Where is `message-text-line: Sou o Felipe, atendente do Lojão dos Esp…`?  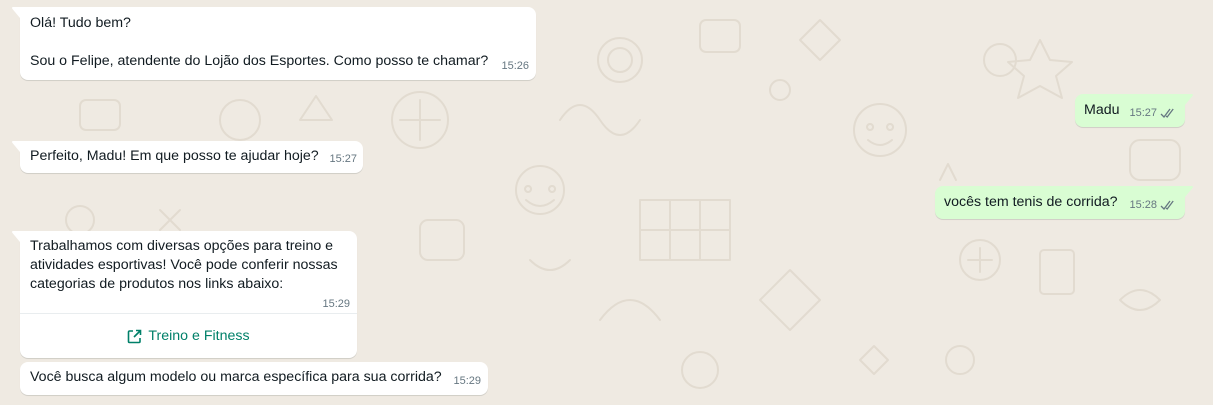 message-text-line: Sou o Felipe, atendente do Lojão dos Esp… is located at coordinates (259, 61).